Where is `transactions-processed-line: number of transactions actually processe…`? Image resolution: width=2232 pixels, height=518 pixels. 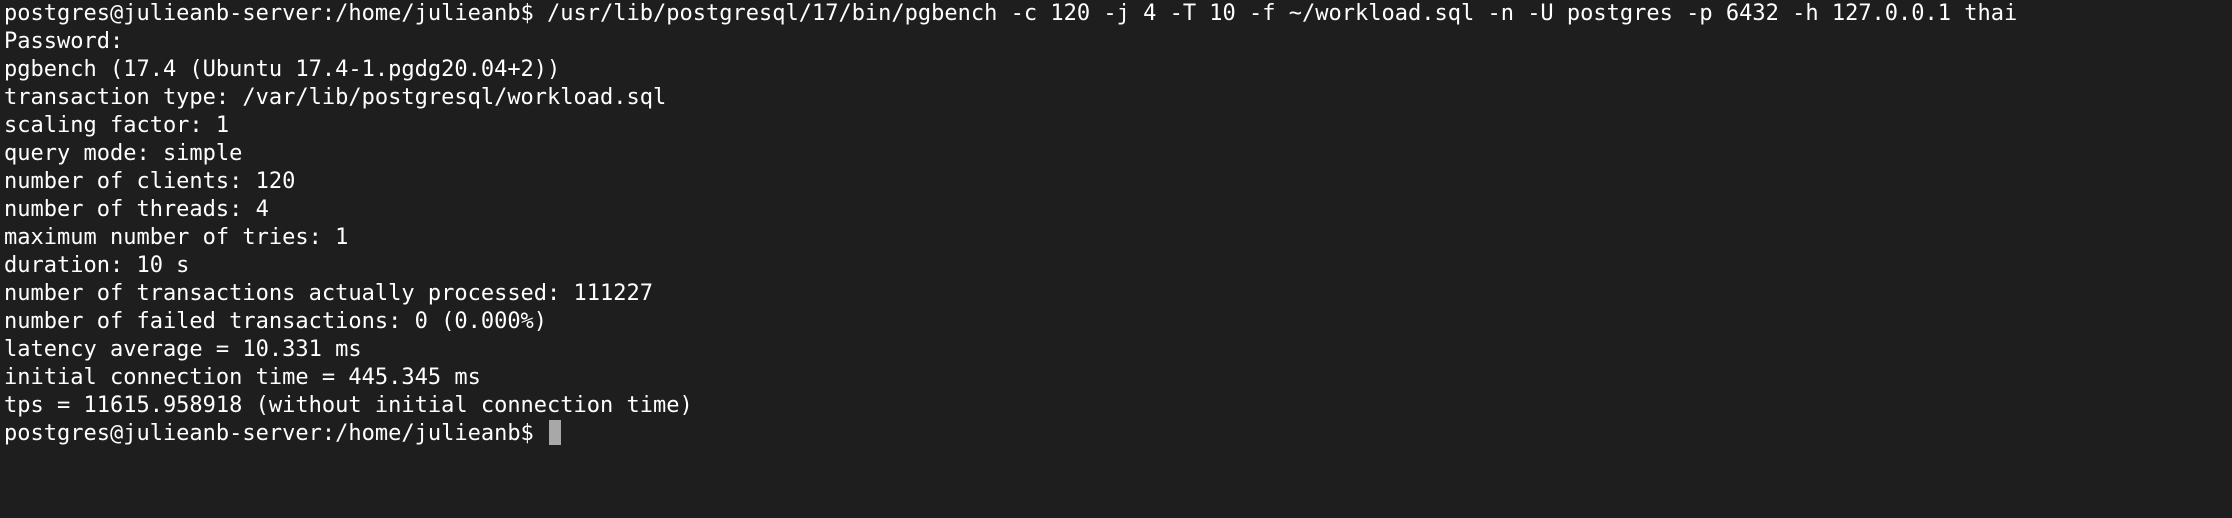
transactions-processed-line: number of transactions actually processe… is located at coordinates (329, 293).